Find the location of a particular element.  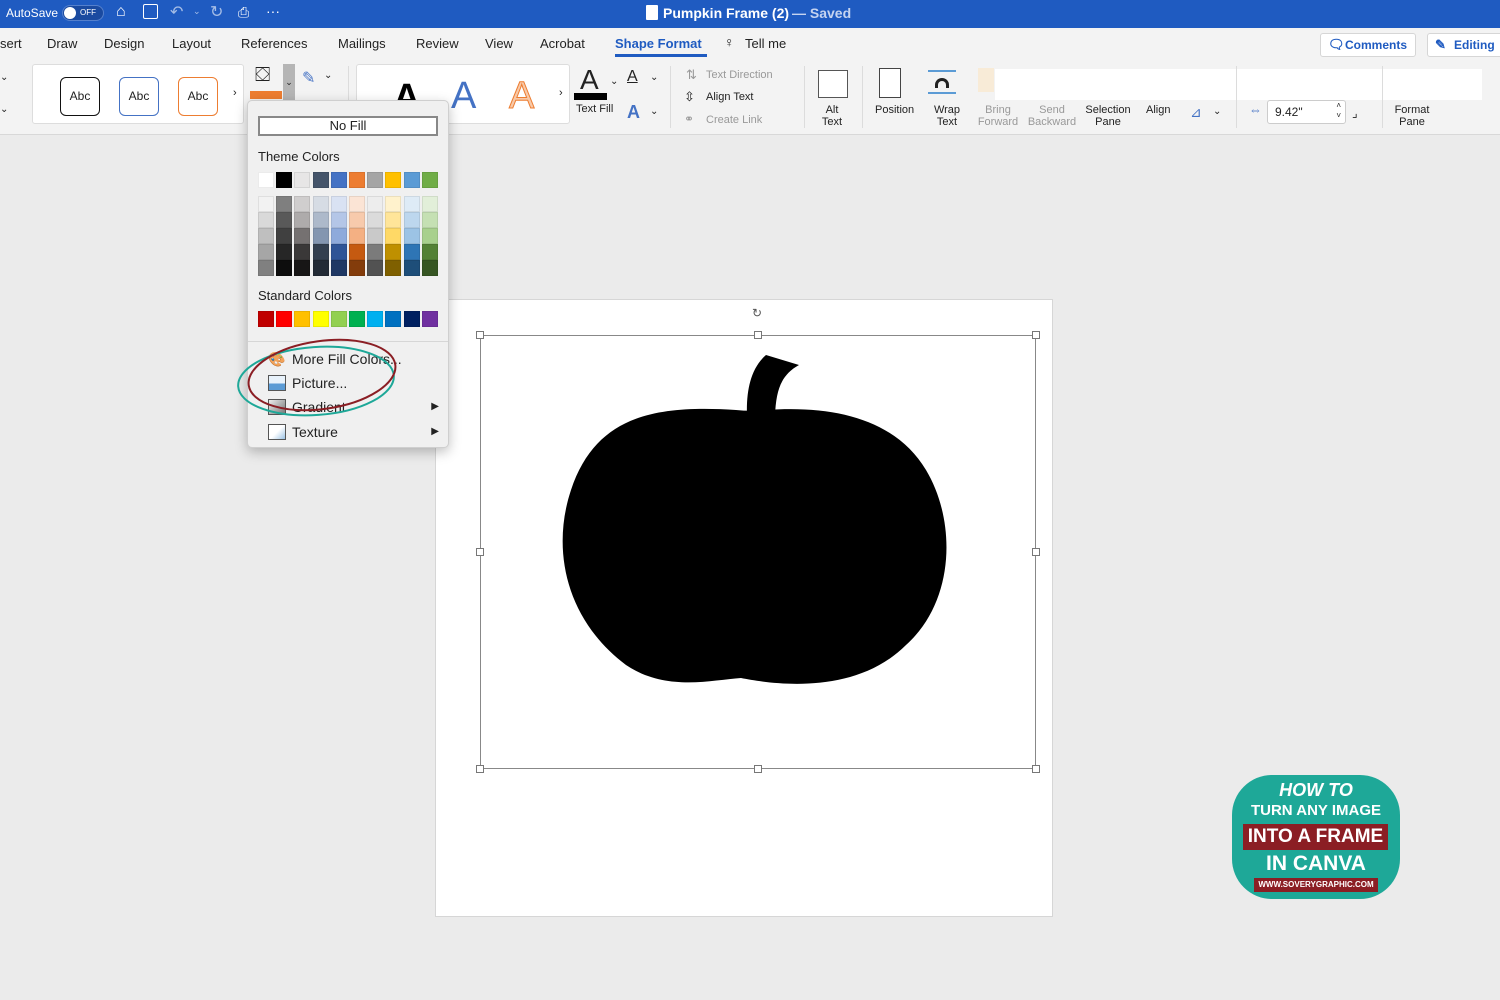

wrap-text-button: Wrap Text is located at coordinates (947, 116).